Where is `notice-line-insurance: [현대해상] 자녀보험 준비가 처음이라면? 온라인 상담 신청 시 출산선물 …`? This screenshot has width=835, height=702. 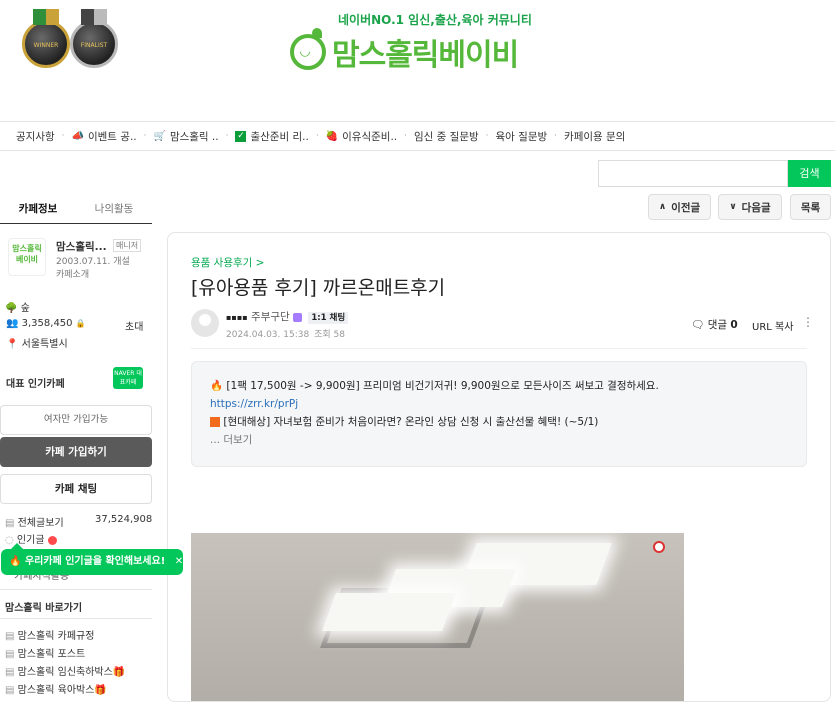 notice-line-insurance: [현대해상] 자녀보험 준비가 처음이라면? 온라인 상담 신청 시 출산선물 … is located at coordinates (499, 422).